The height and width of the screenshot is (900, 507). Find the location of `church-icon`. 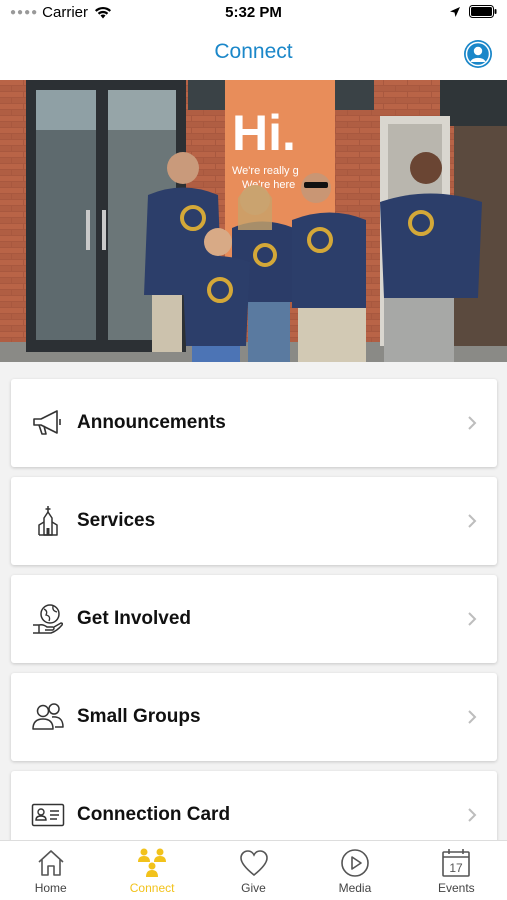

church-icon is located at coordinates (48, 521).